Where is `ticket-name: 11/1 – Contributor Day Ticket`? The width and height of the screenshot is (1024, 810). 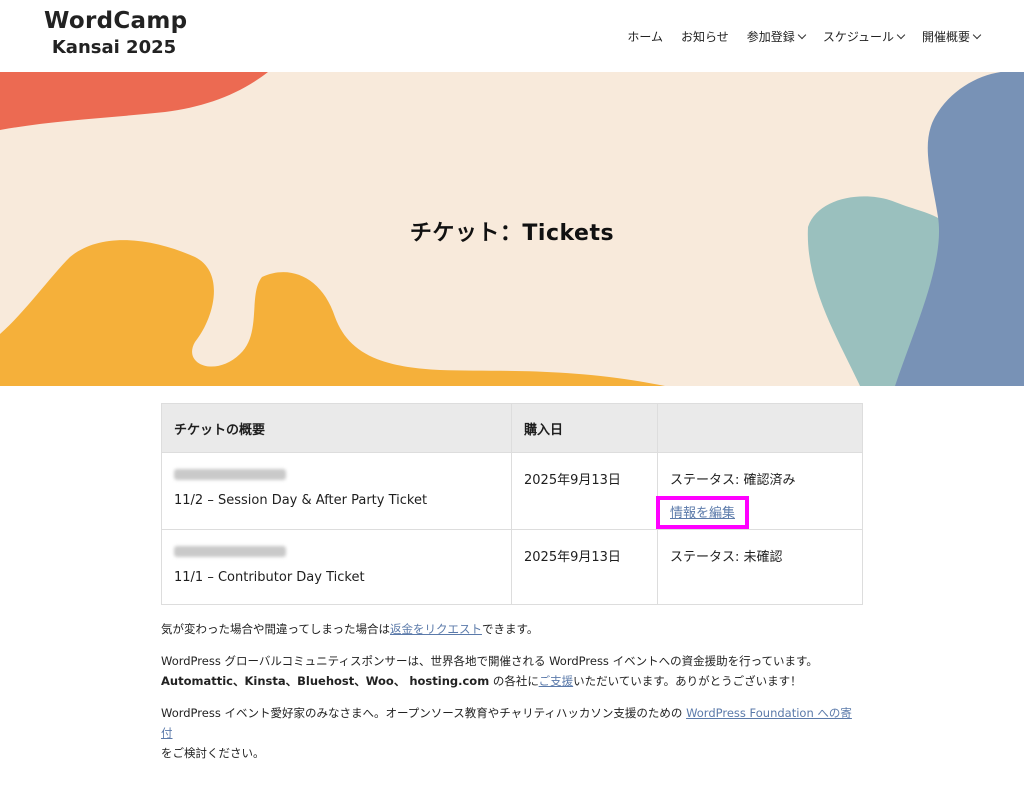
ticket-name: 11/1 – Contributor Day Ticket is located at coordinates (269, 577).